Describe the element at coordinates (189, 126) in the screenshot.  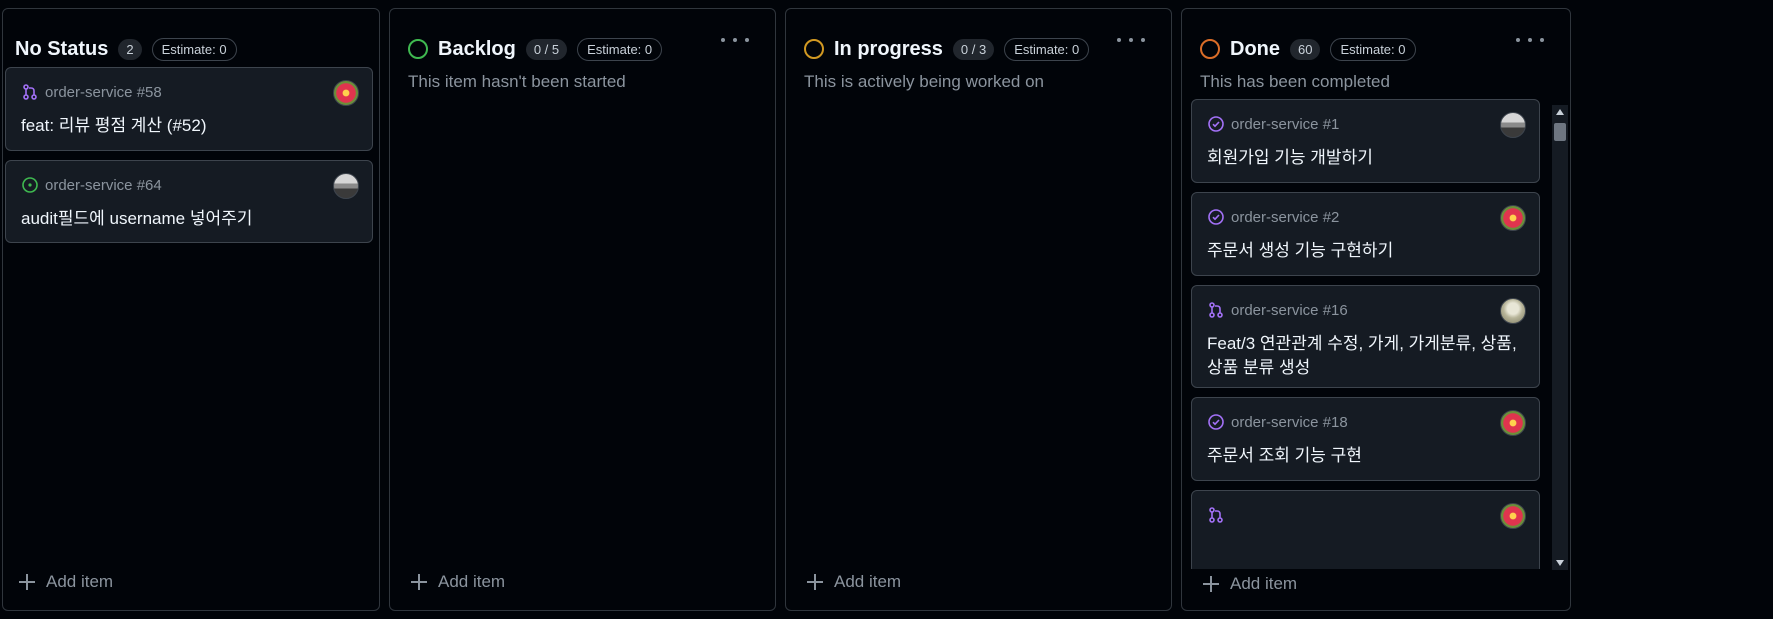
I see `card-title: feat: 리뷰 평점 계산 (#52)` at that location.